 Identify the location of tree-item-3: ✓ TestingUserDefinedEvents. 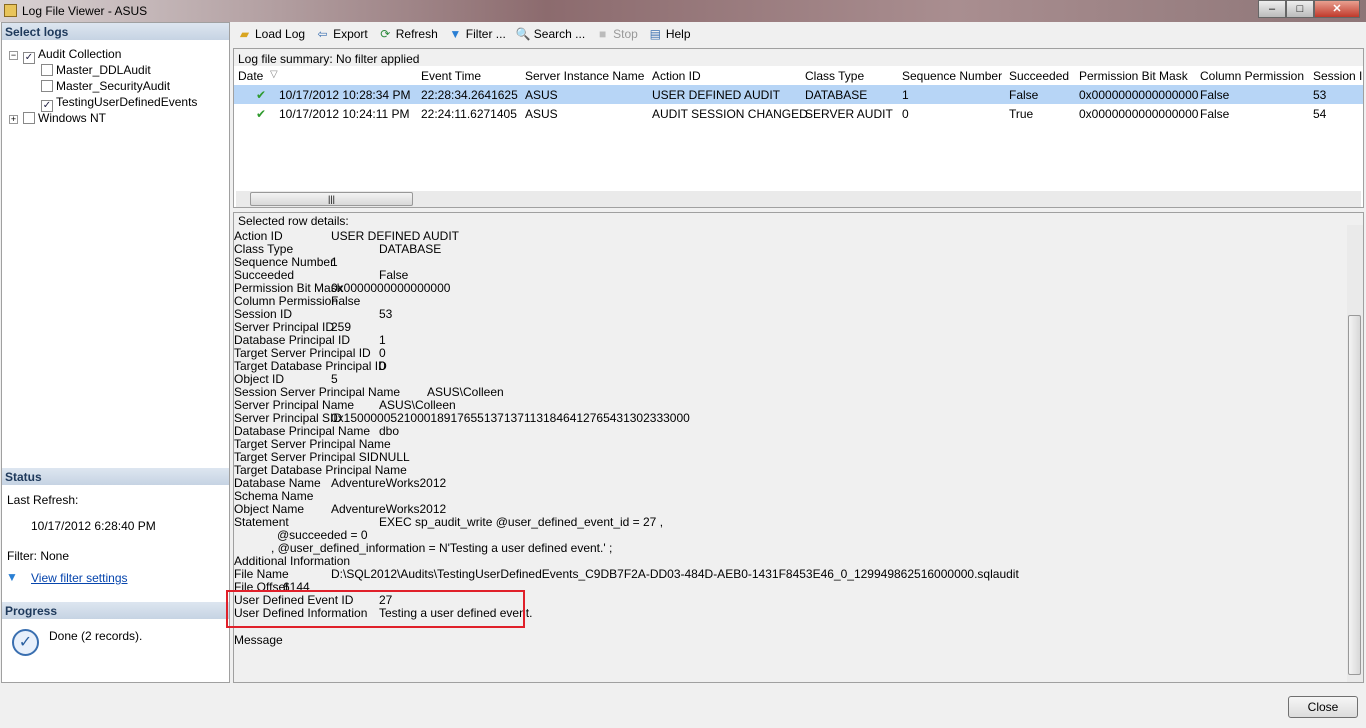
(119, 103).